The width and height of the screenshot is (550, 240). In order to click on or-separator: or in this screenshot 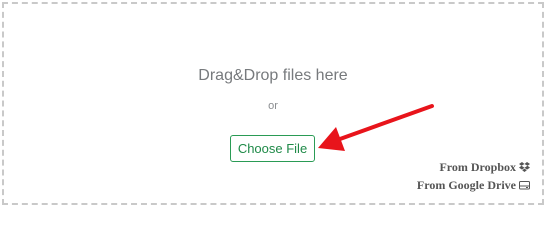, I will do `click(273, 106)`.